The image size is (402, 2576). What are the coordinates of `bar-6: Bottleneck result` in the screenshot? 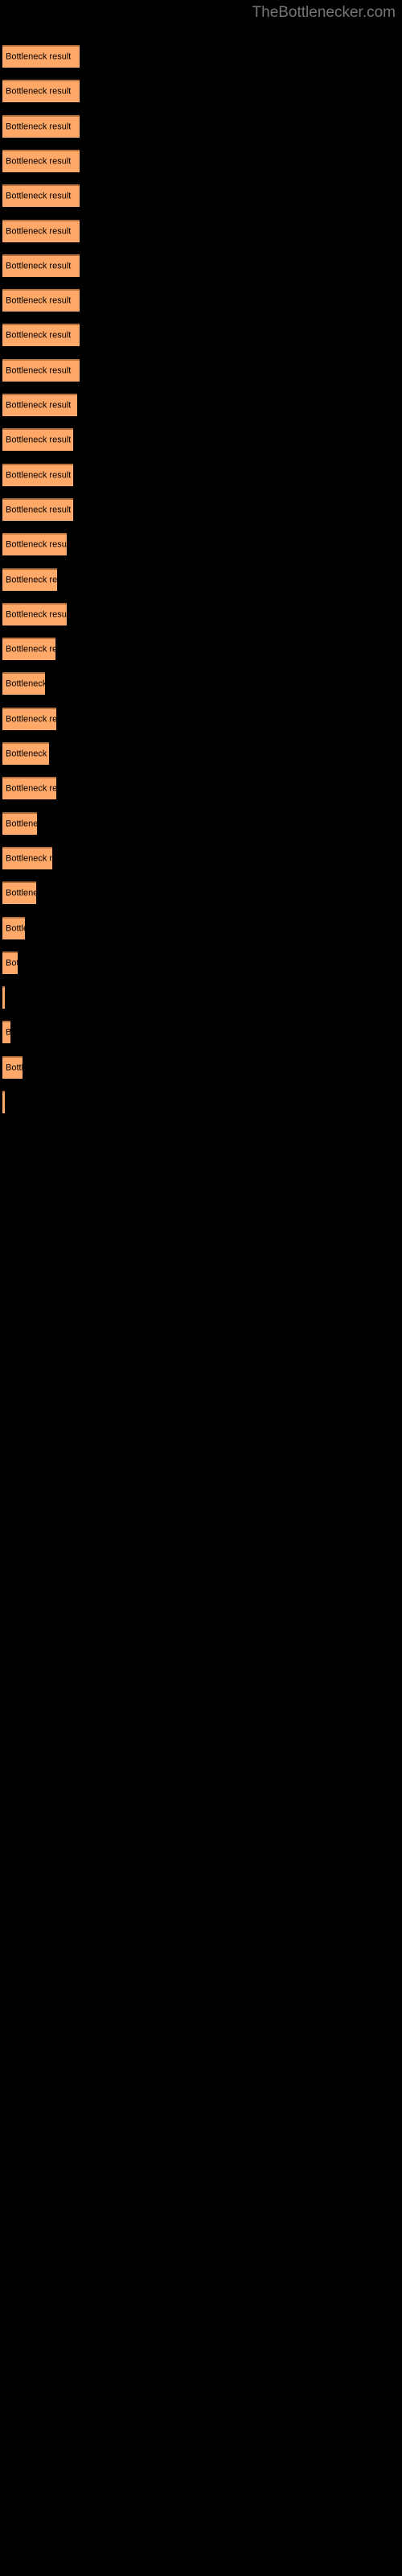 It's located at (41, 231).